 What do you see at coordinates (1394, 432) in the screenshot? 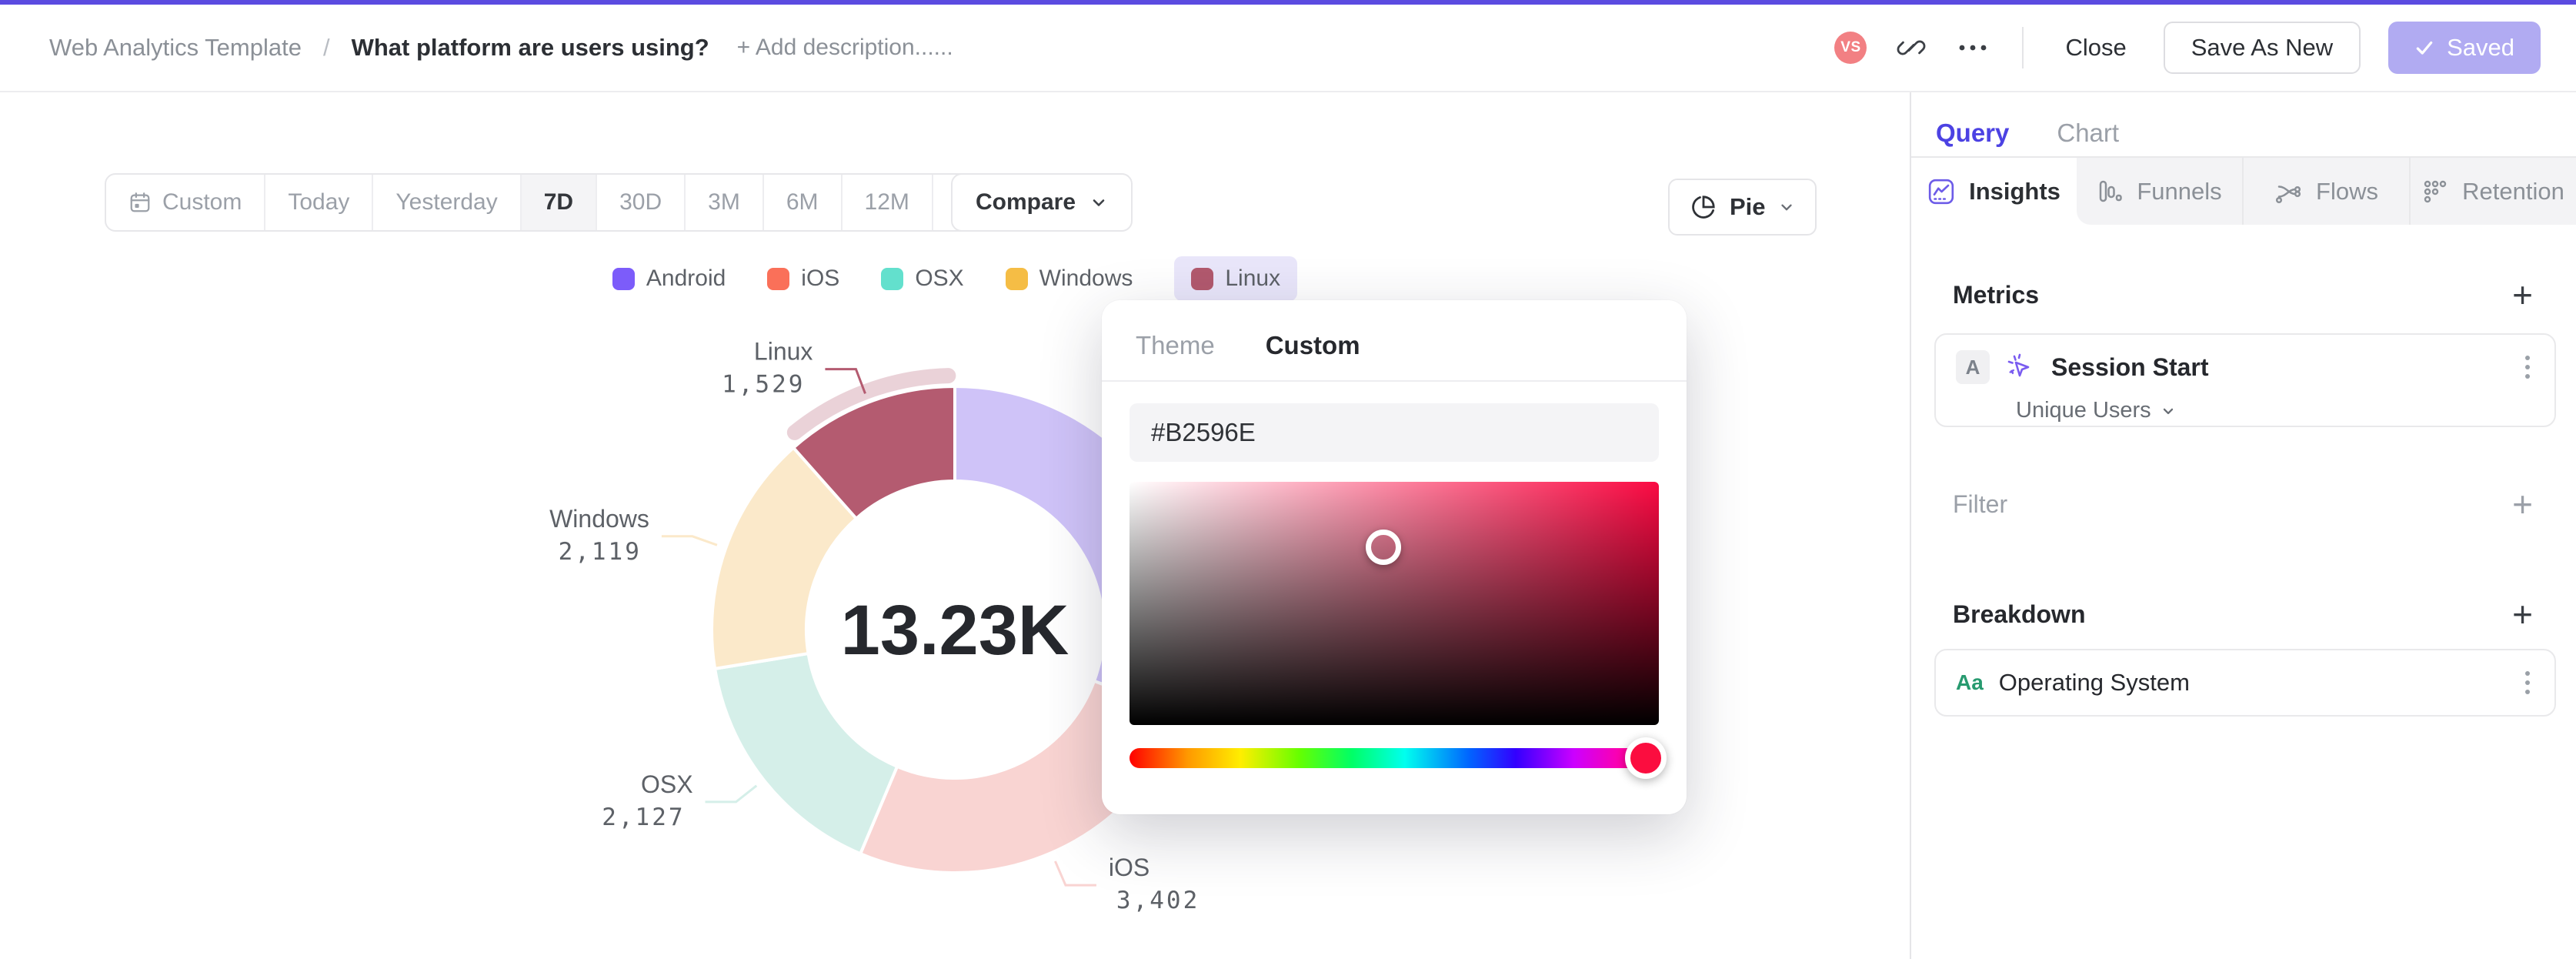
I see `hex-color-input: #B2596E` at bounding box center [1394, 432].